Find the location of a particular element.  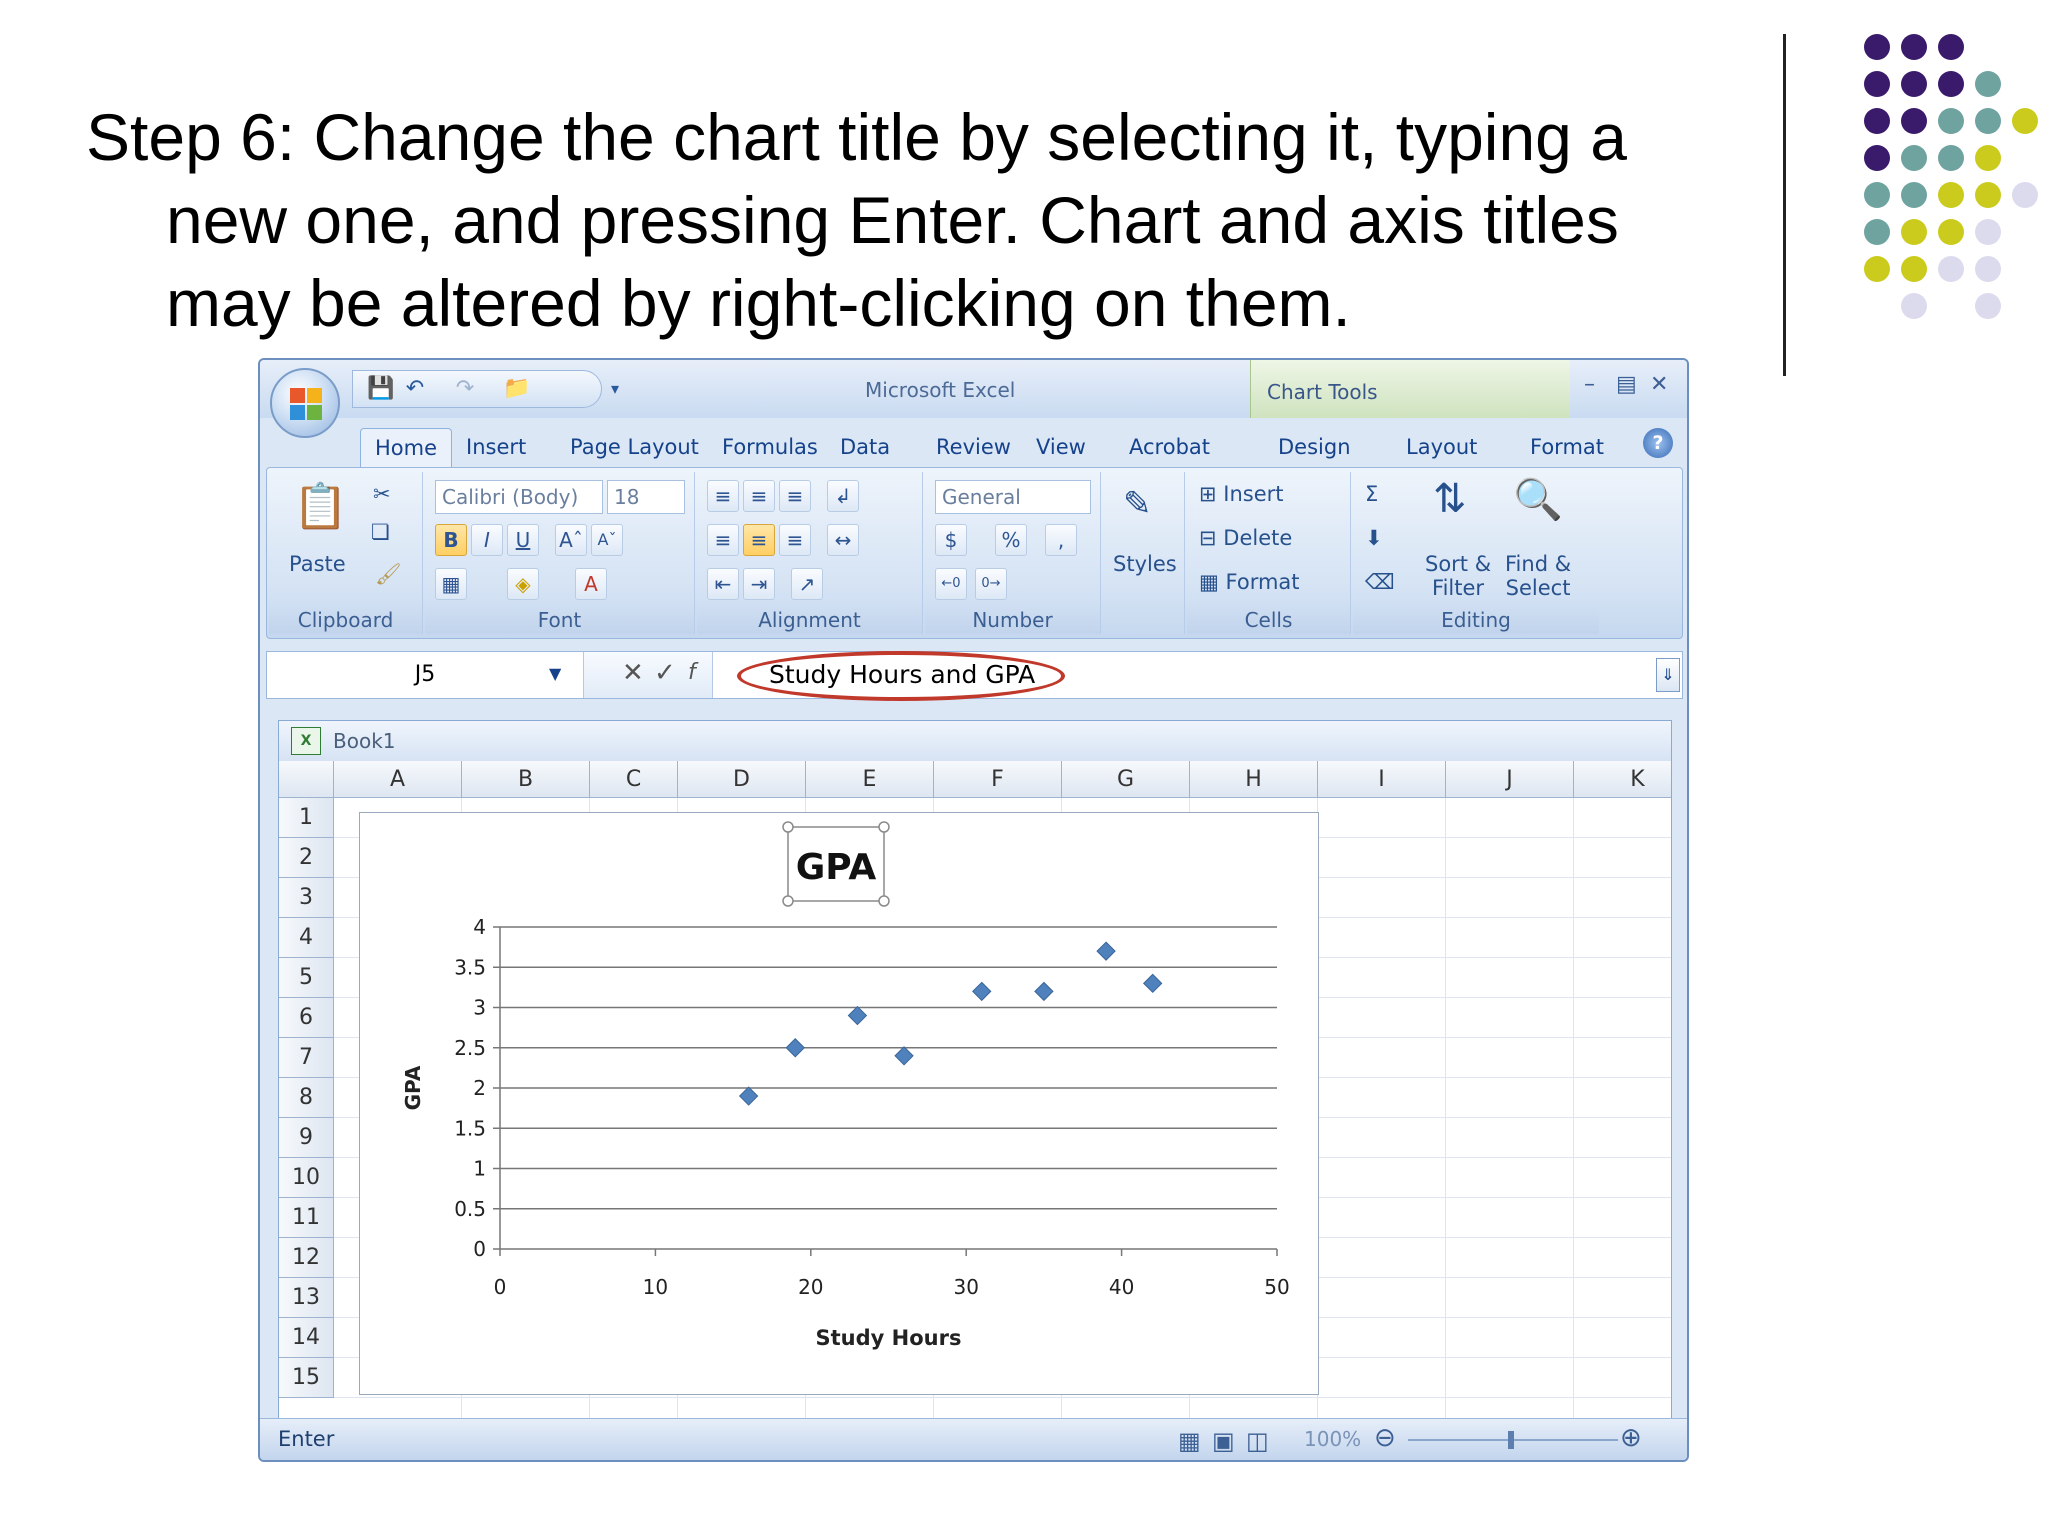

row-header-7: 7 is located at coordinates (306, 1058).